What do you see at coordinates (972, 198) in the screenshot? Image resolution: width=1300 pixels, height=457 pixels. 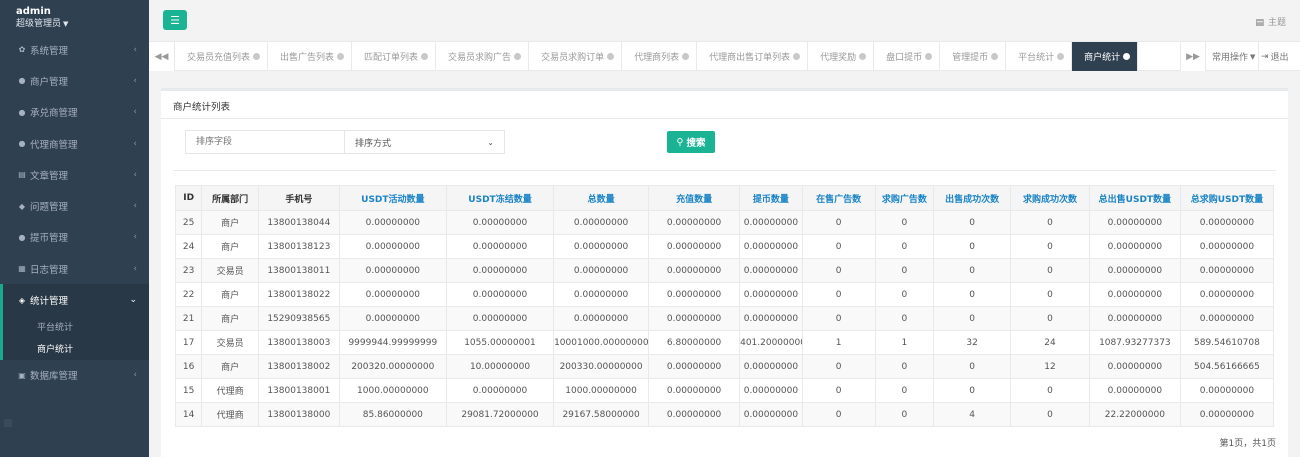 I see `column-header: 出售成功次数` at bounding box center [972, 198].